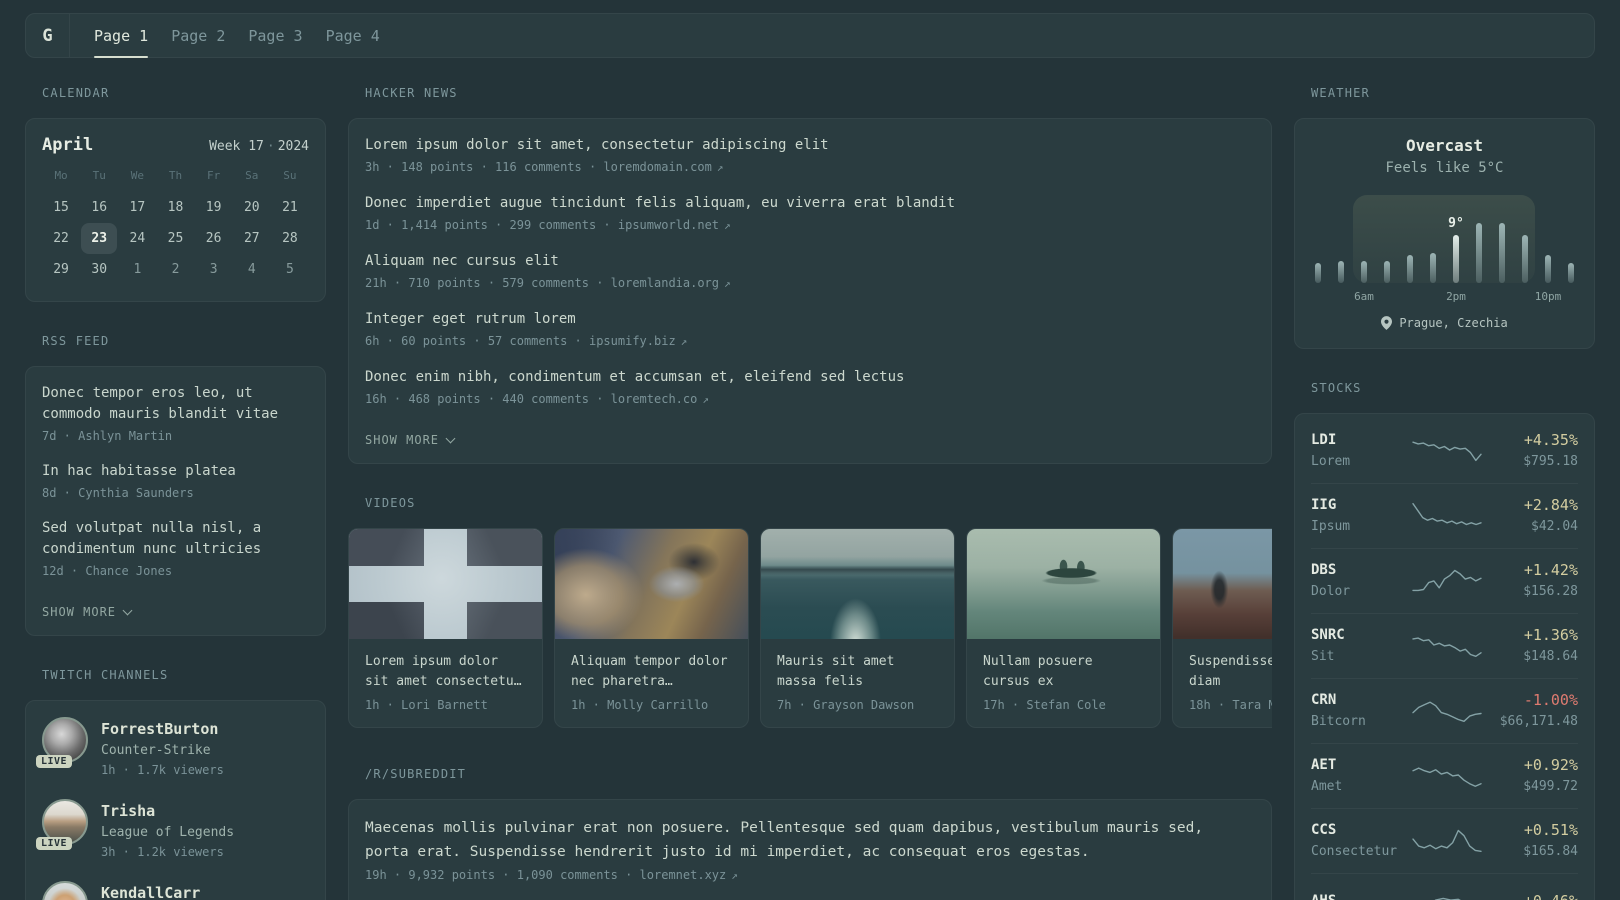  Describe the element at coordinates (488, 399) in the screenshot. I see `hn-story-stats: 16h · 468 points · 440 comments ·` at that location.